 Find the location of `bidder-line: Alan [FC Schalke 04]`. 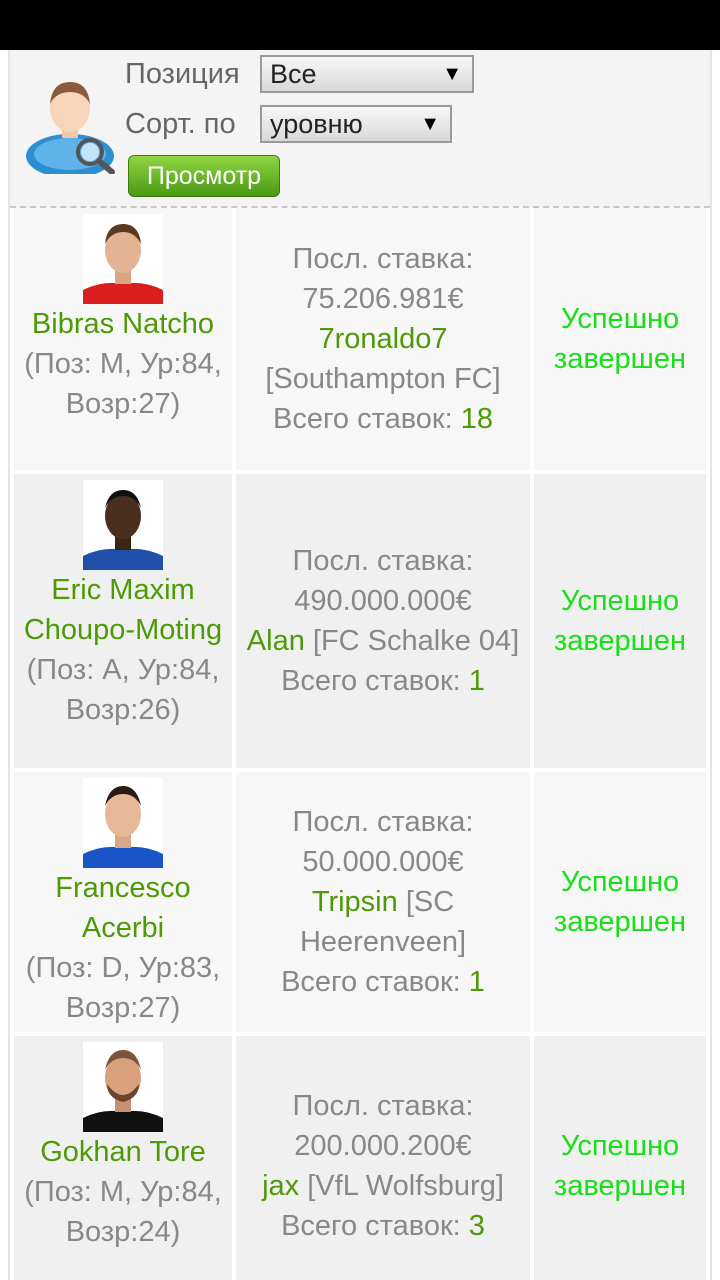

bidder-line: Alan [FC Schalke 04] is located at coordinates (383, 641).